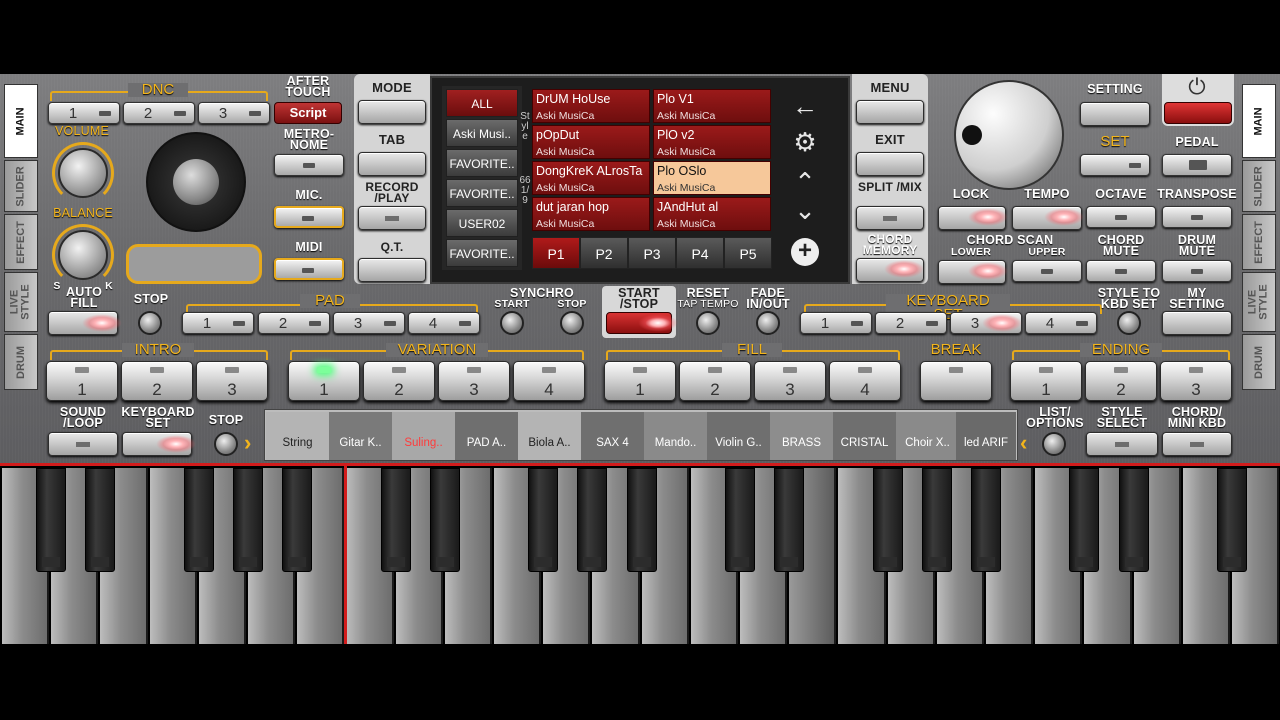 Image resolution: width=1280 pixels, height=720 pixels. What do you see at coordinates (790, 381) in the screenshot?
I see `fill-button-3: 3` at bounding box center [790, 381].